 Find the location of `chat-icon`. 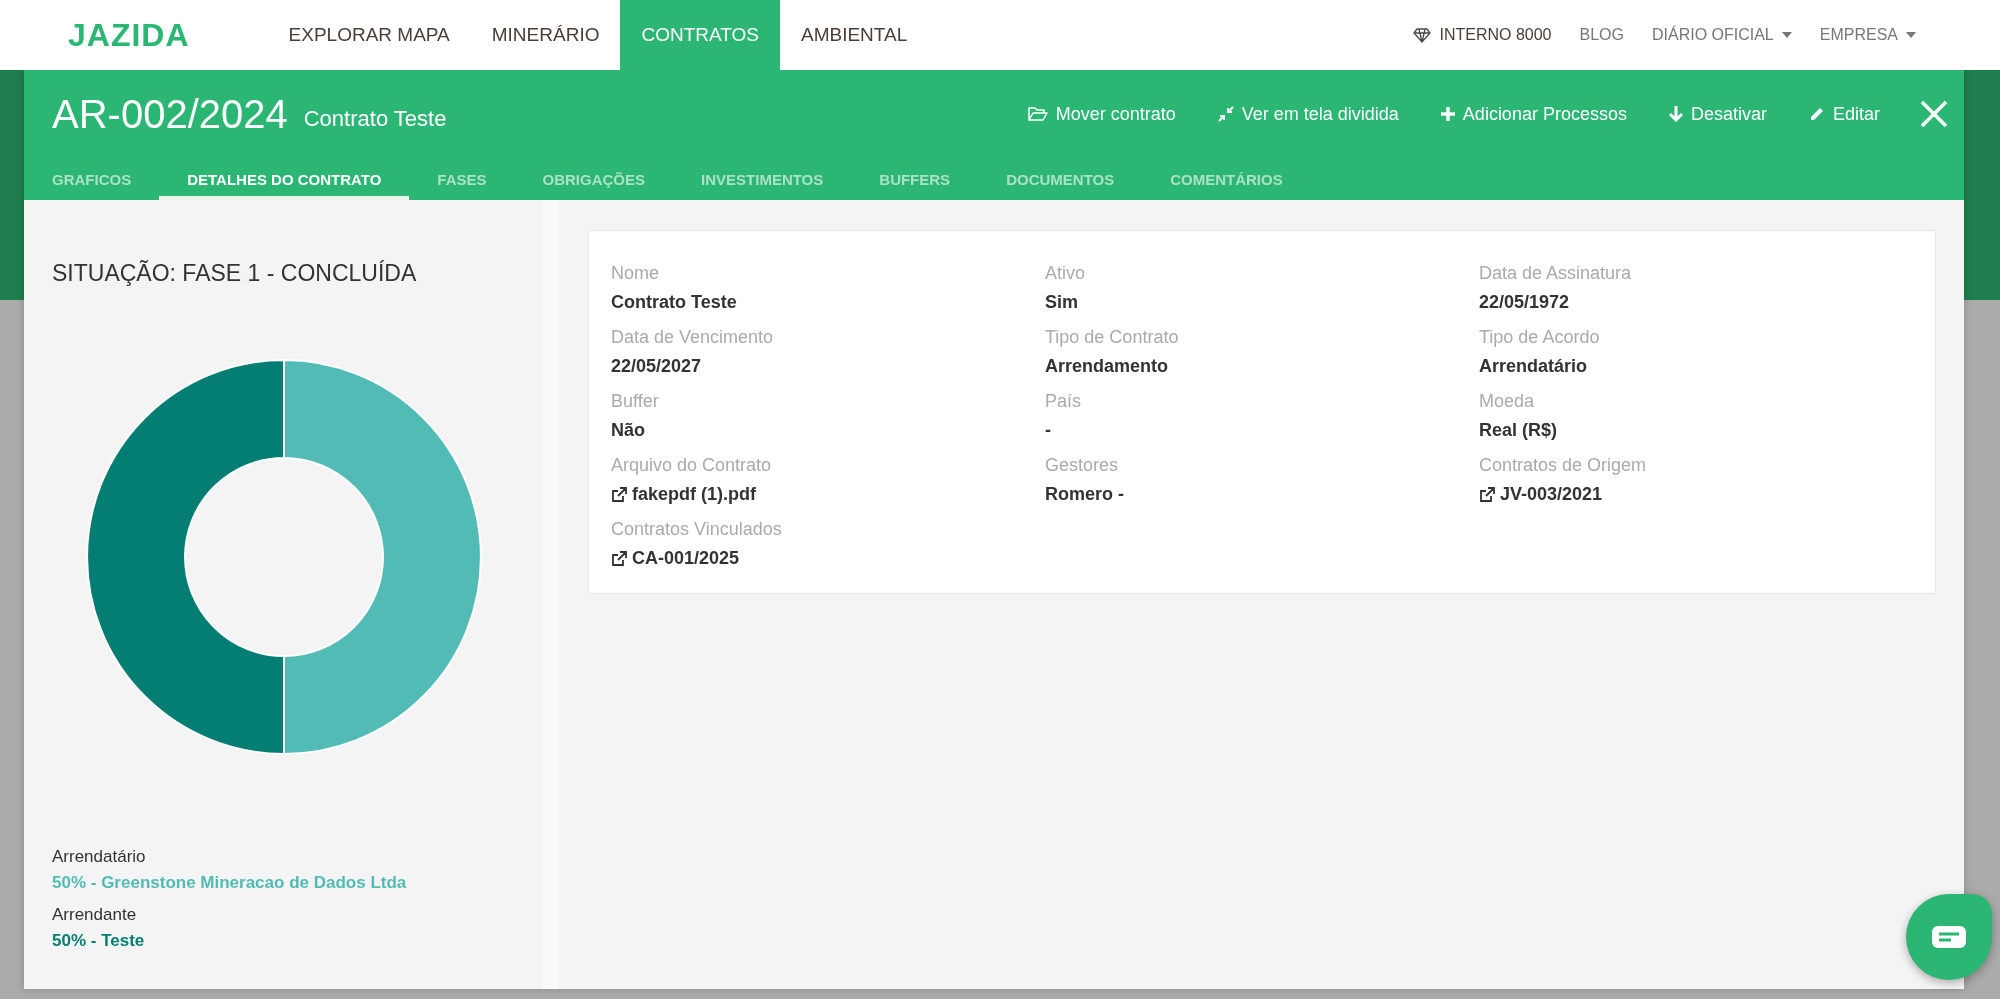

chat-icon is located at coordinates (1949, 937).